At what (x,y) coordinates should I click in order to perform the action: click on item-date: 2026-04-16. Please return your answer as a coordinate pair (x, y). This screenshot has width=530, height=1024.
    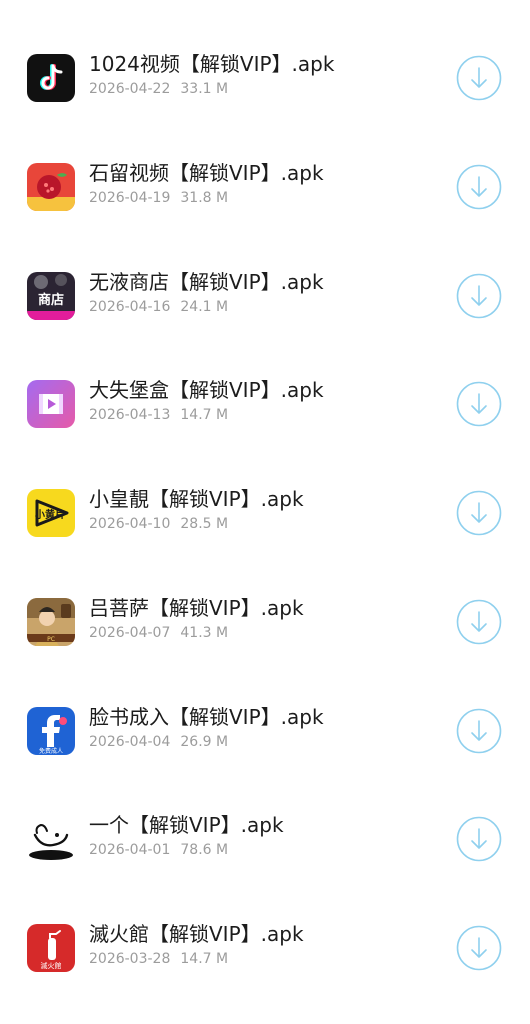
    Looking at the image, I should click on (130, 306).